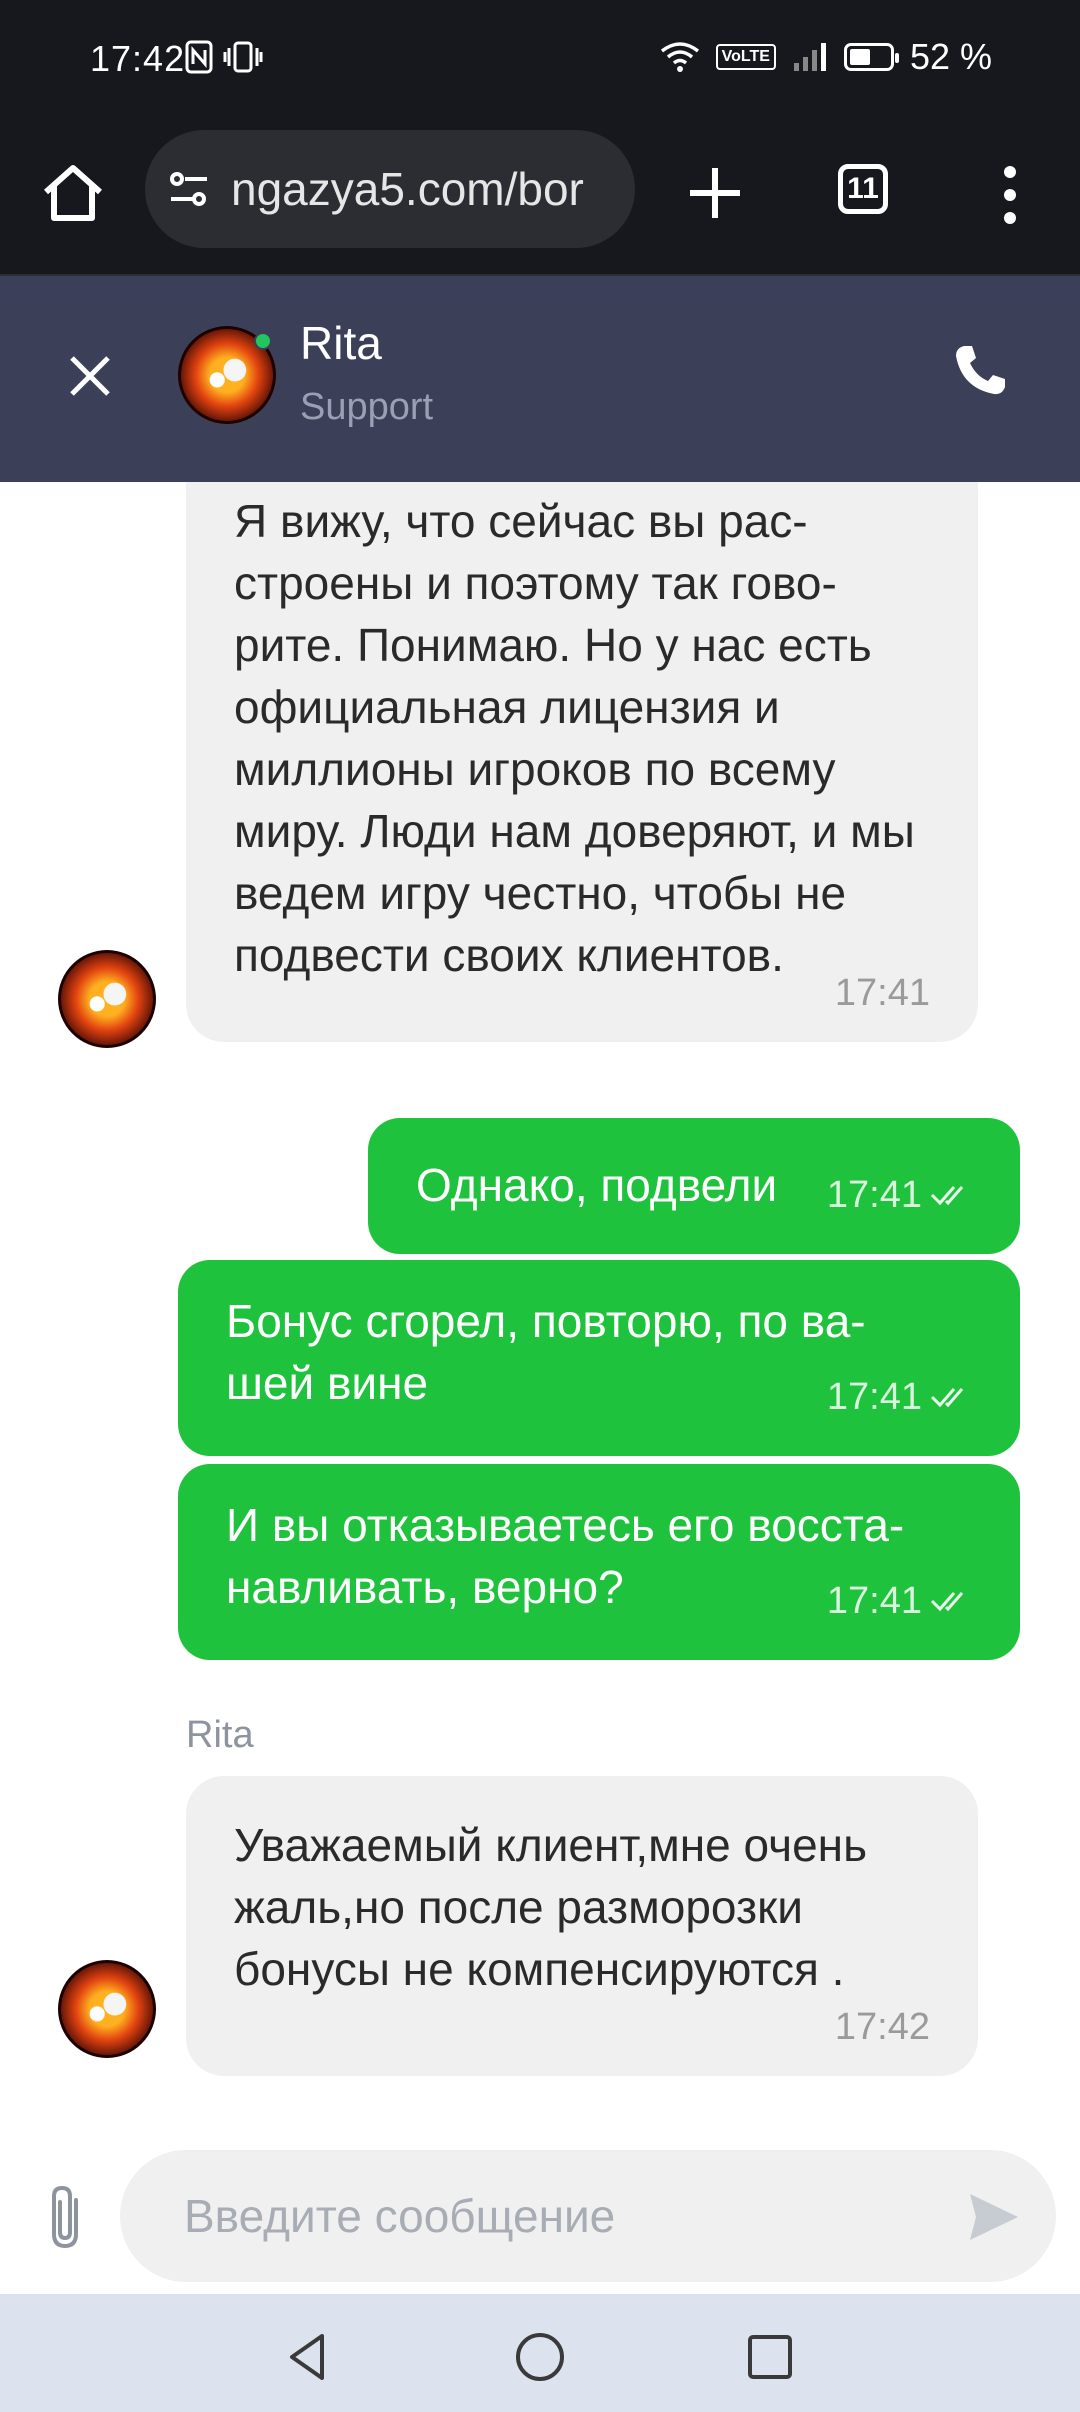  Describe the element at coordinates (679, 57) in the screenshot. I see `wifi-icon` at that location.